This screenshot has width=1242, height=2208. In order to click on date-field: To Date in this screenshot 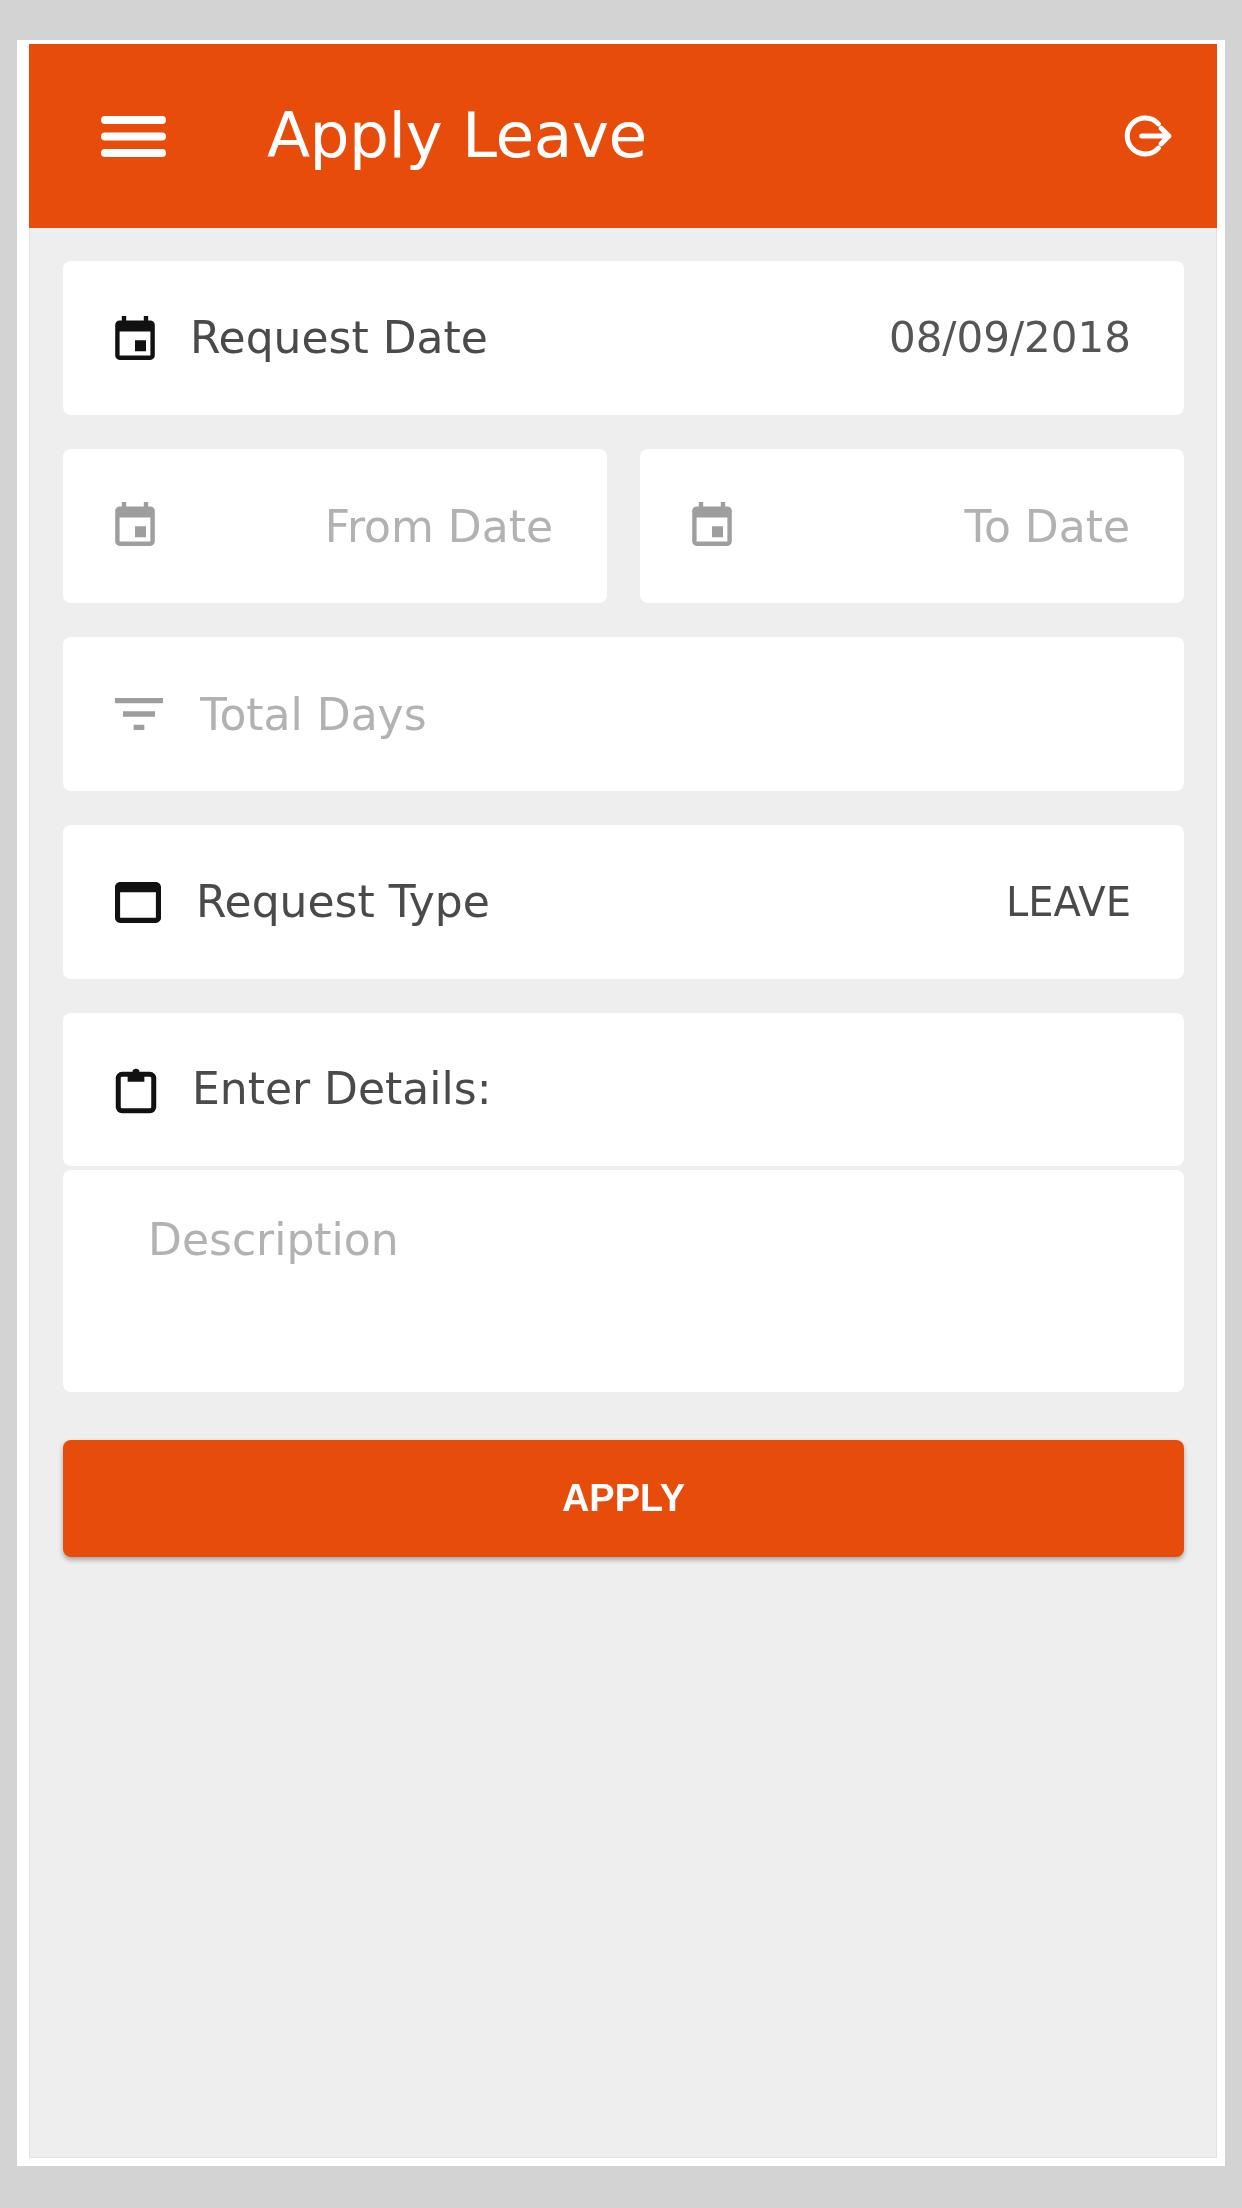, I will do `click(912, 526)`.